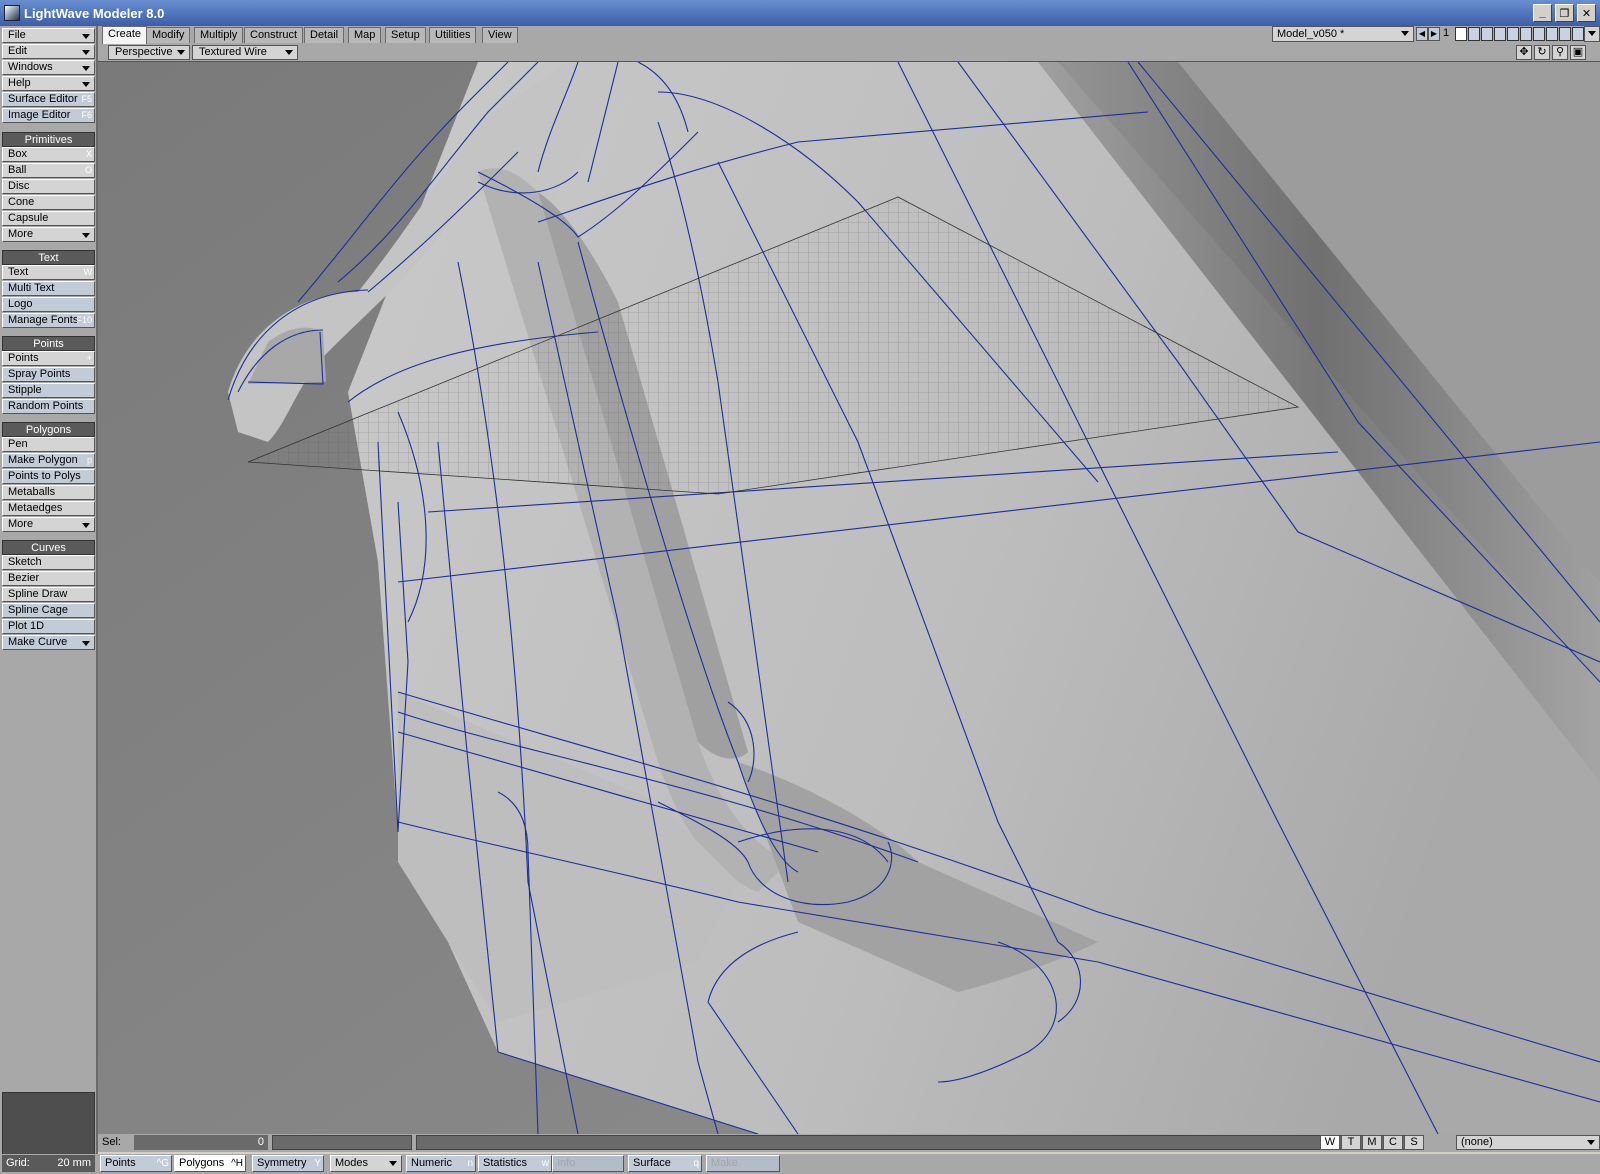  What do you see at coordinates (210, 1163) in the screenshot?
I see `polygons-mode-button: Polygons ^H` at bounding box center [210, 1163].